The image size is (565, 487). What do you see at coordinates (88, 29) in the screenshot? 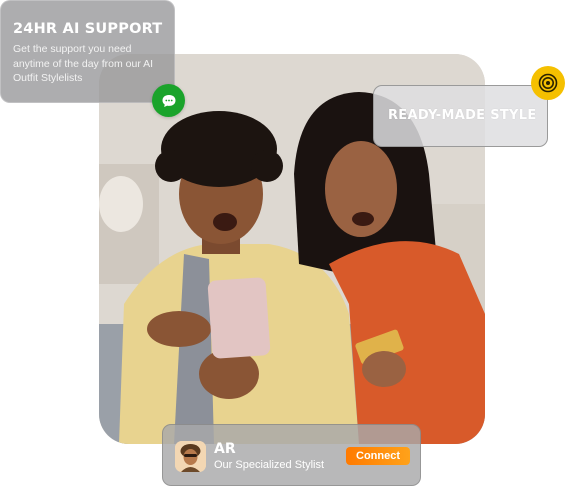
I see `ai-support-title: 24HR AI SUPPORT` at bounding box center [88, 29].